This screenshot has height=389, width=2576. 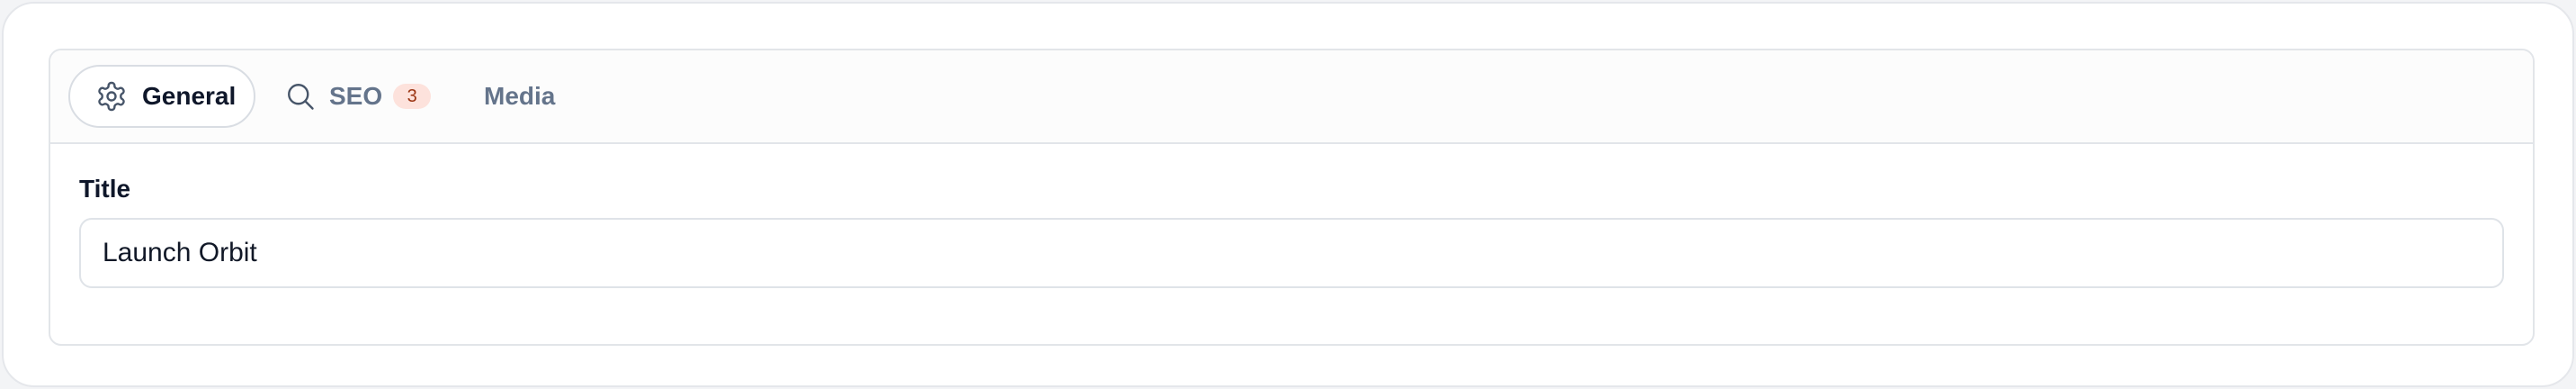 I want to click on gear-icon, so click(x=111, y=97).